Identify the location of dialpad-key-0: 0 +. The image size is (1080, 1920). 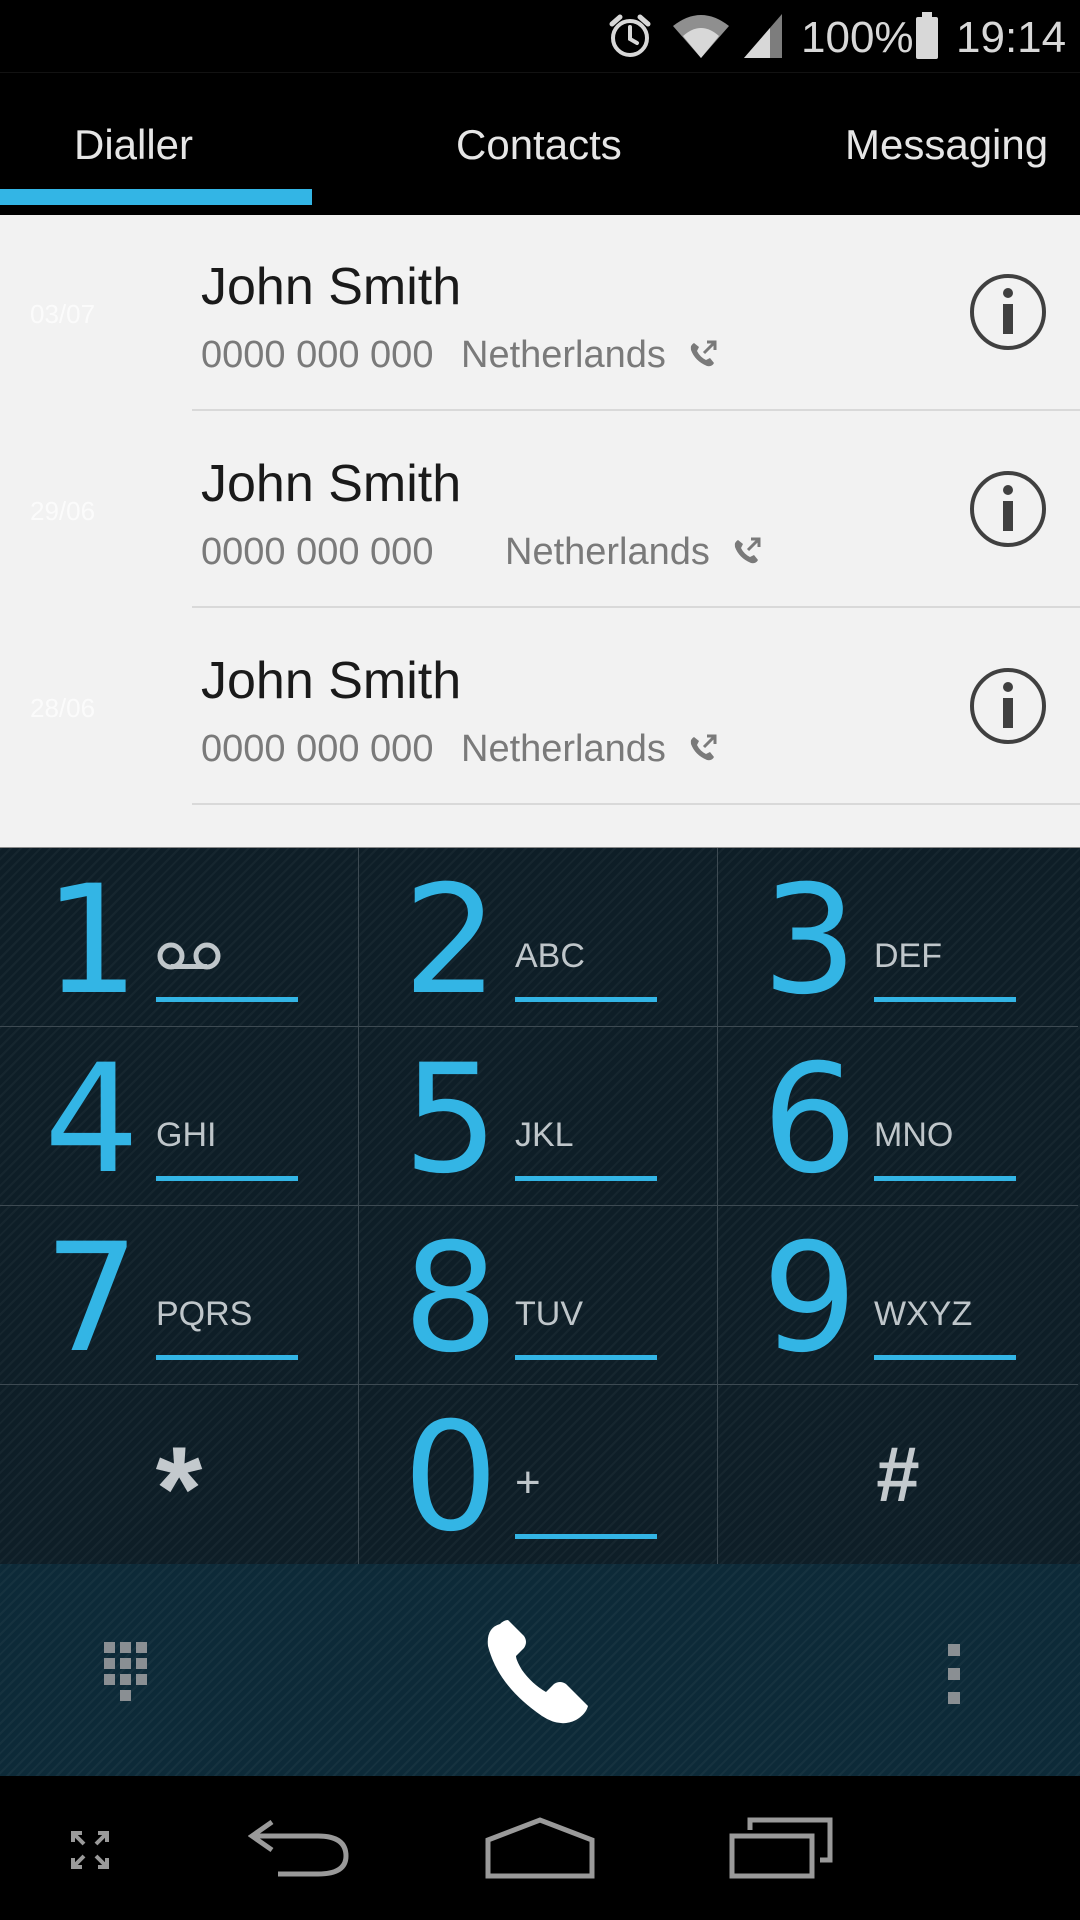
(538, 1474).